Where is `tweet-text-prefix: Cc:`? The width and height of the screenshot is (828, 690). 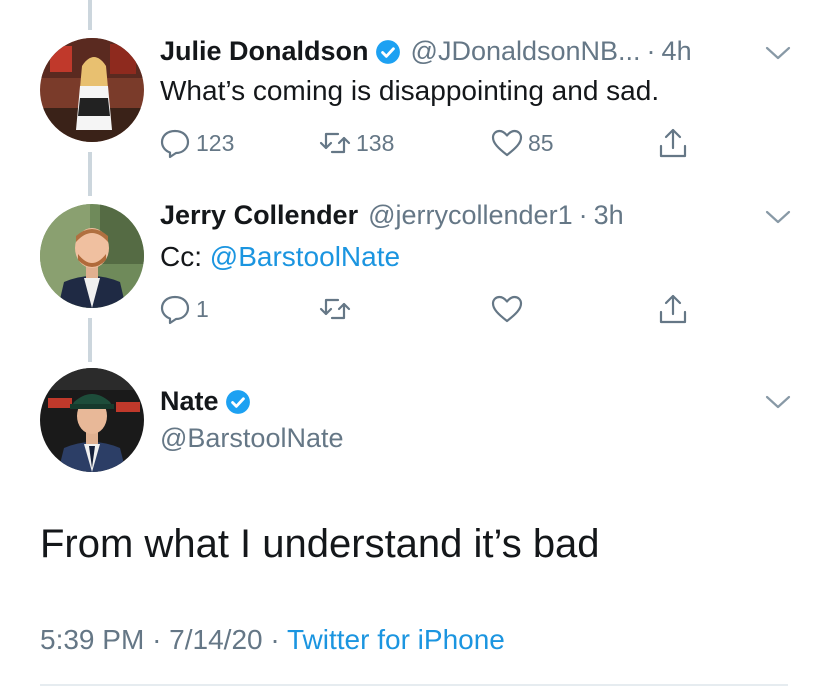
tweet-text-prefix: Cc: is located at coordinates (185, 256).